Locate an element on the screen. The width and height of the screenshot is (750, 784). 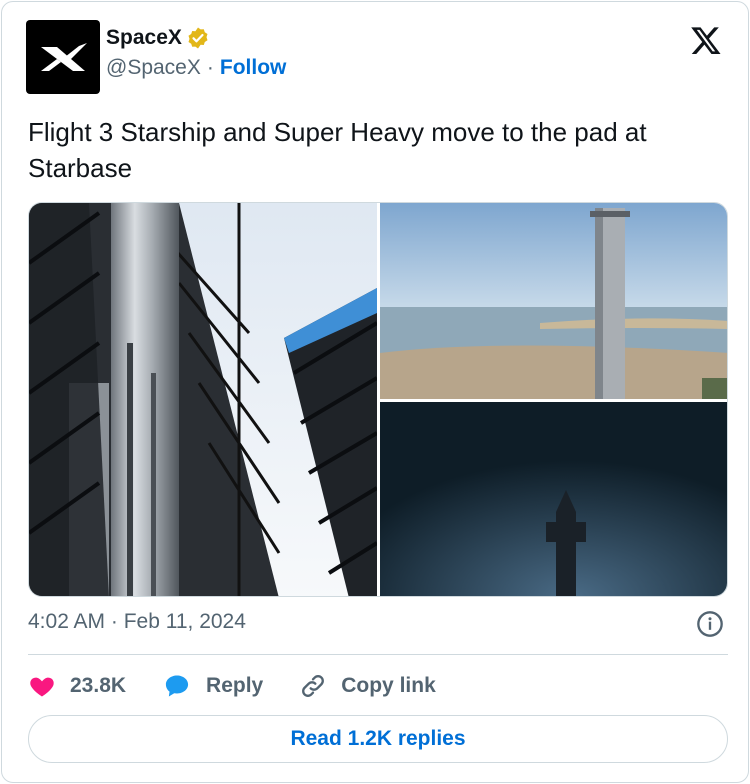
x-logo-icon is located at coordinates (706, 40).